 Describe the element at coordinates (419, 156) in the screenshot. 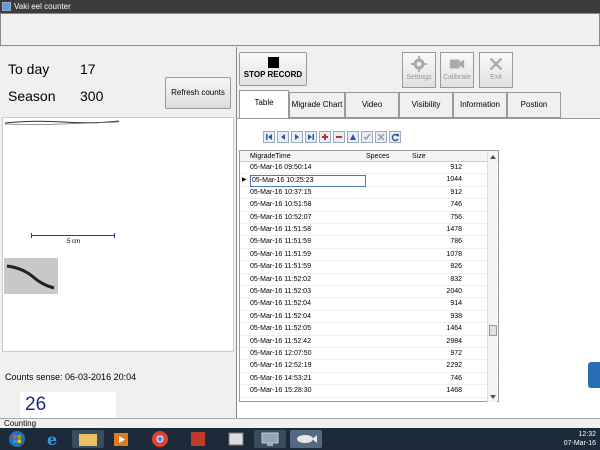

I see `column-header: Size` at that location.